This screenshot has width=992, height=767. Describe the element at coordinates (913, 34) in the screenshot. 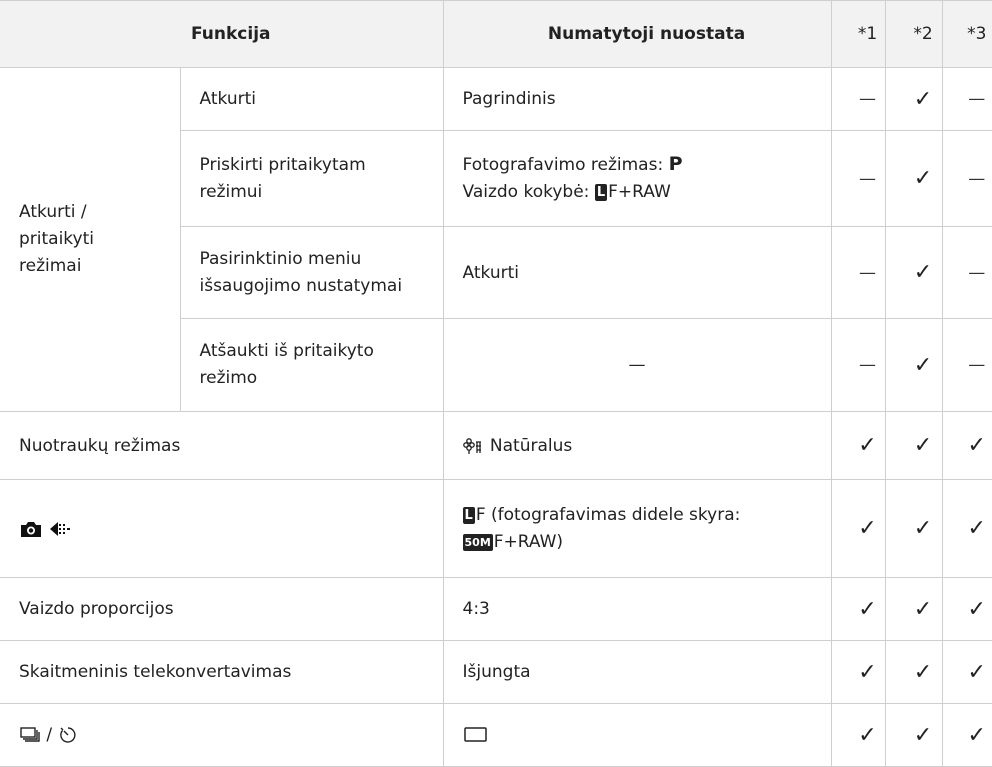

I see `header-col2: *2` at that location.